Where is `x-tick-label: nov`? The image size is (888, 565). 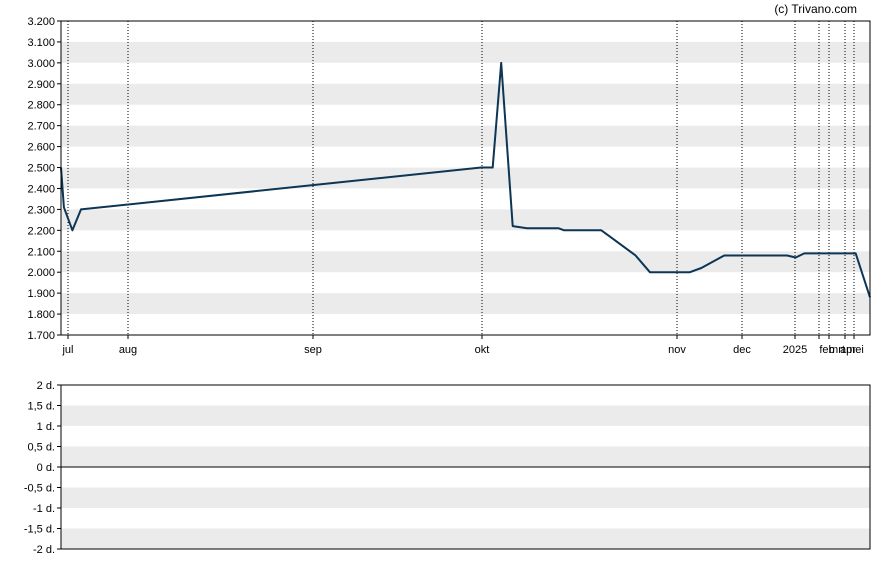 x-tick-label: nov is located at coordinates (677, 350).